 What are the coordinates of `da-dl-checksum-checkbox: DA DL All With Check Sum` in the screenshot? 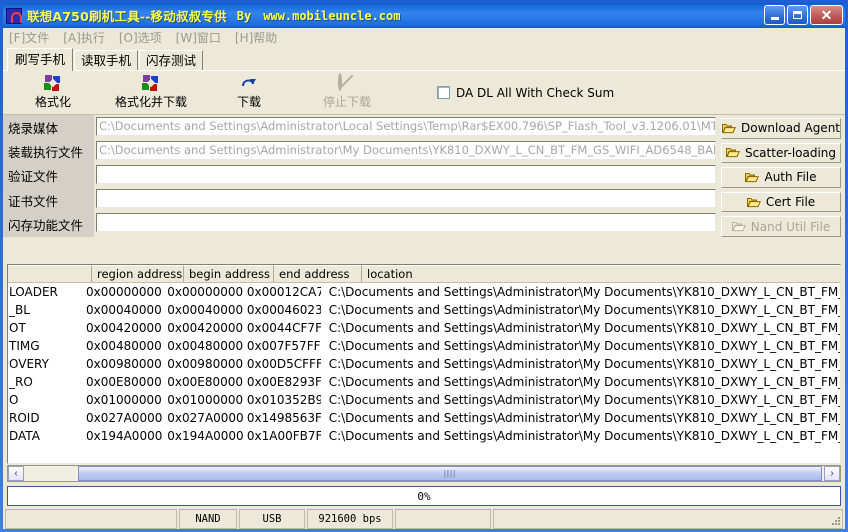 It's located at (525, 93).